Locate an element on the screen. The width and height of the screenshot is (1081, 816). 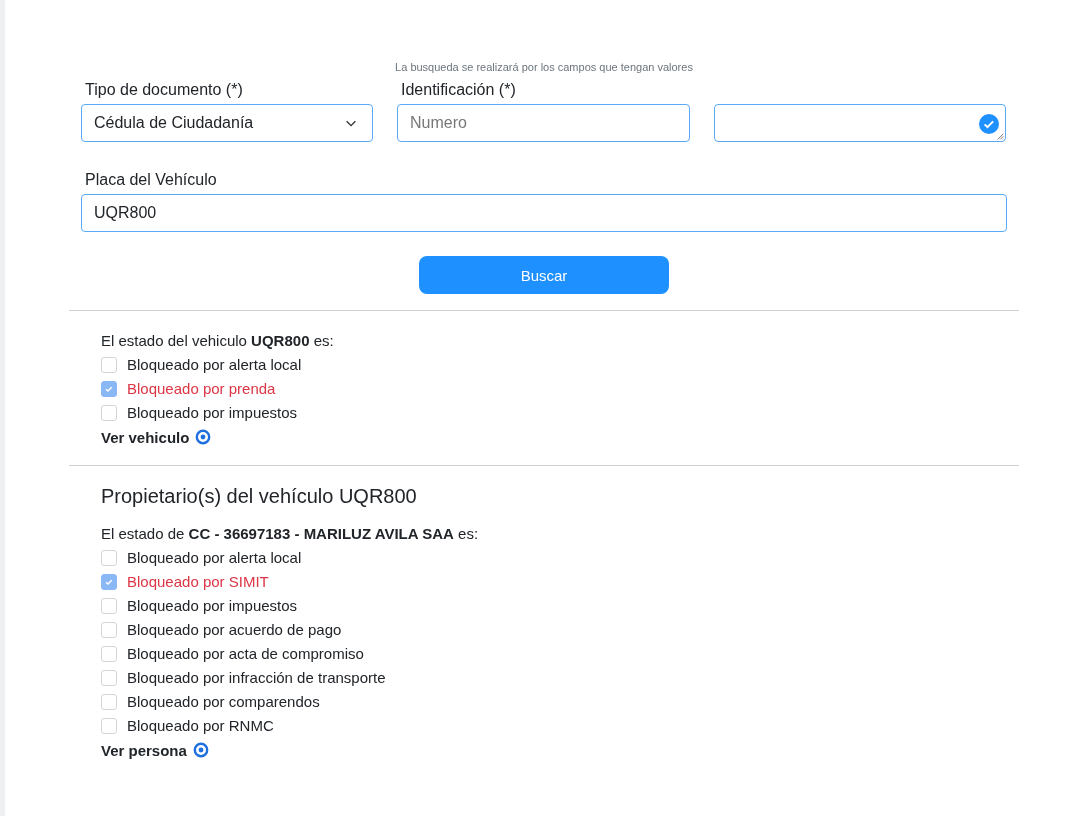
checkbox-label: Bloqueado por acta de compromiso is located at coordinates (245, 654).